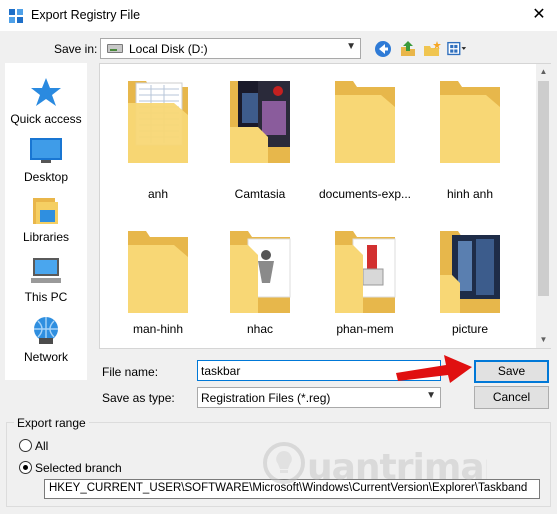  What do you see at coordinates (41, 446) in the screenshot?
I see `radio-all-label: All` at bounding box center [41, 446].